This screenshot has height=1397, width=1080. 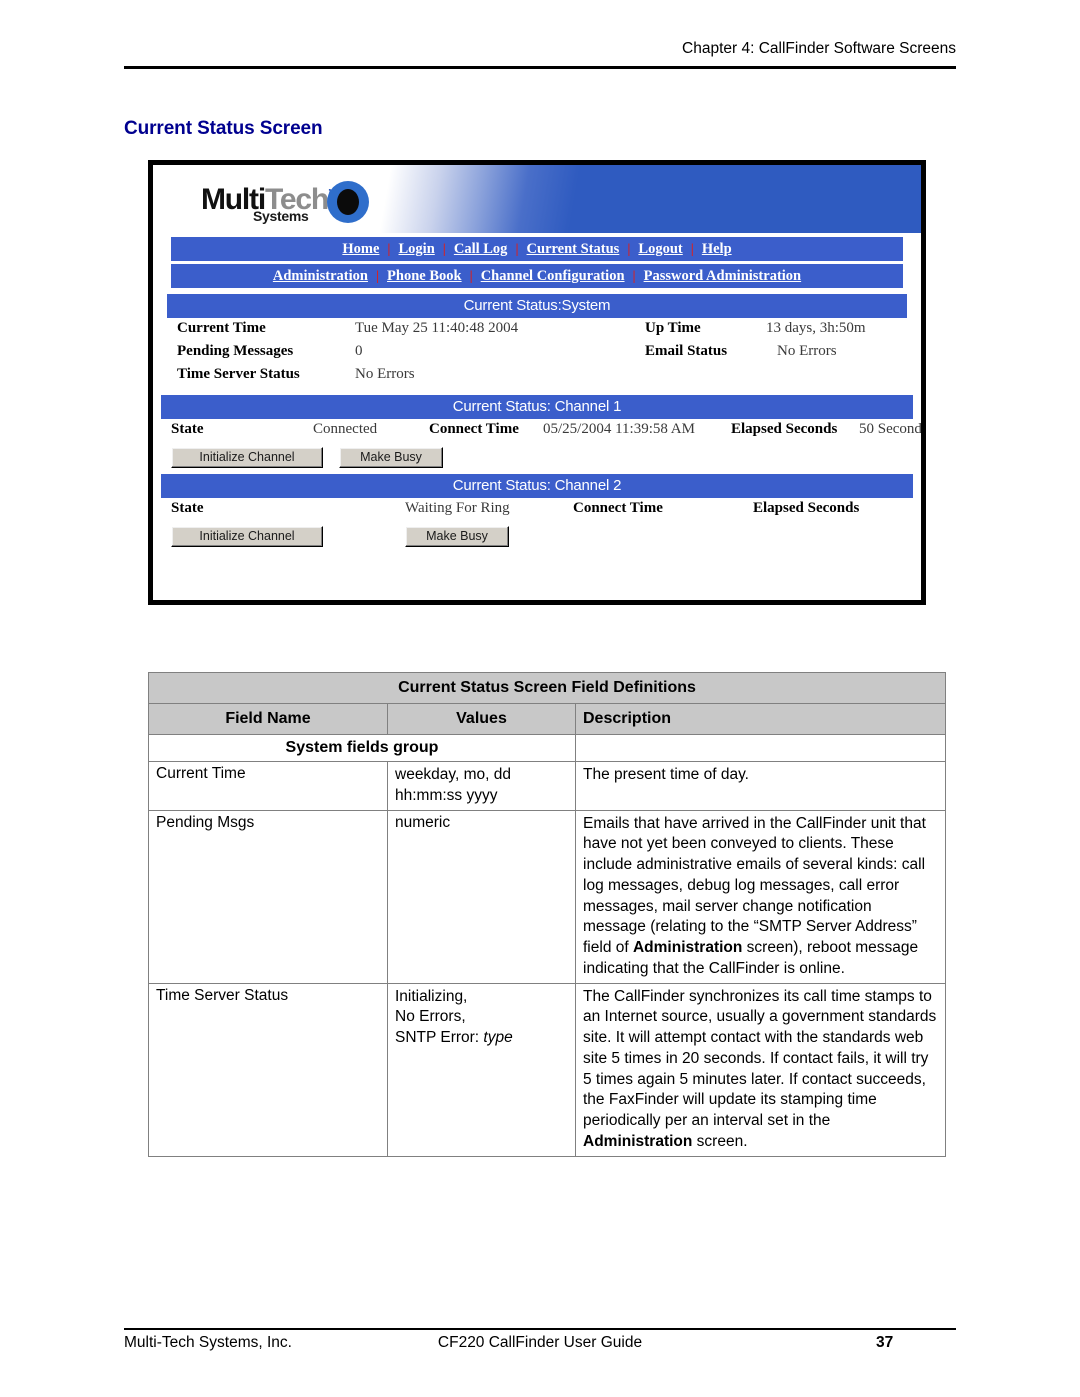 What do you see at coordinates (474, 429) in the screenshot?
I see `field-label-connect-time-ch1: Connect Time` at bounding box center [474, 429].